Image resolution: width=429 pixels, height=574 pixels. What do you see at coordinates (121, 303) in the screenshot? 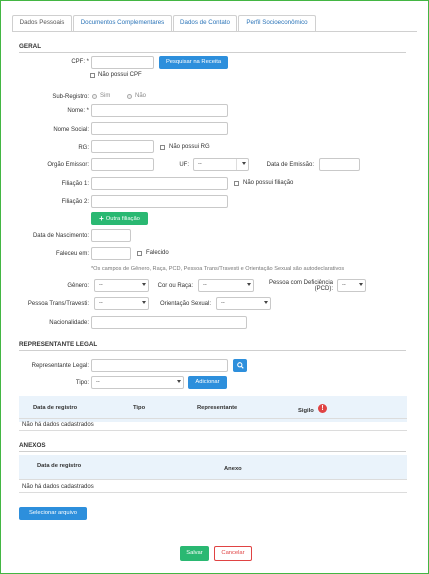
I see `trans-select: --` at bounding box center [121, 303].